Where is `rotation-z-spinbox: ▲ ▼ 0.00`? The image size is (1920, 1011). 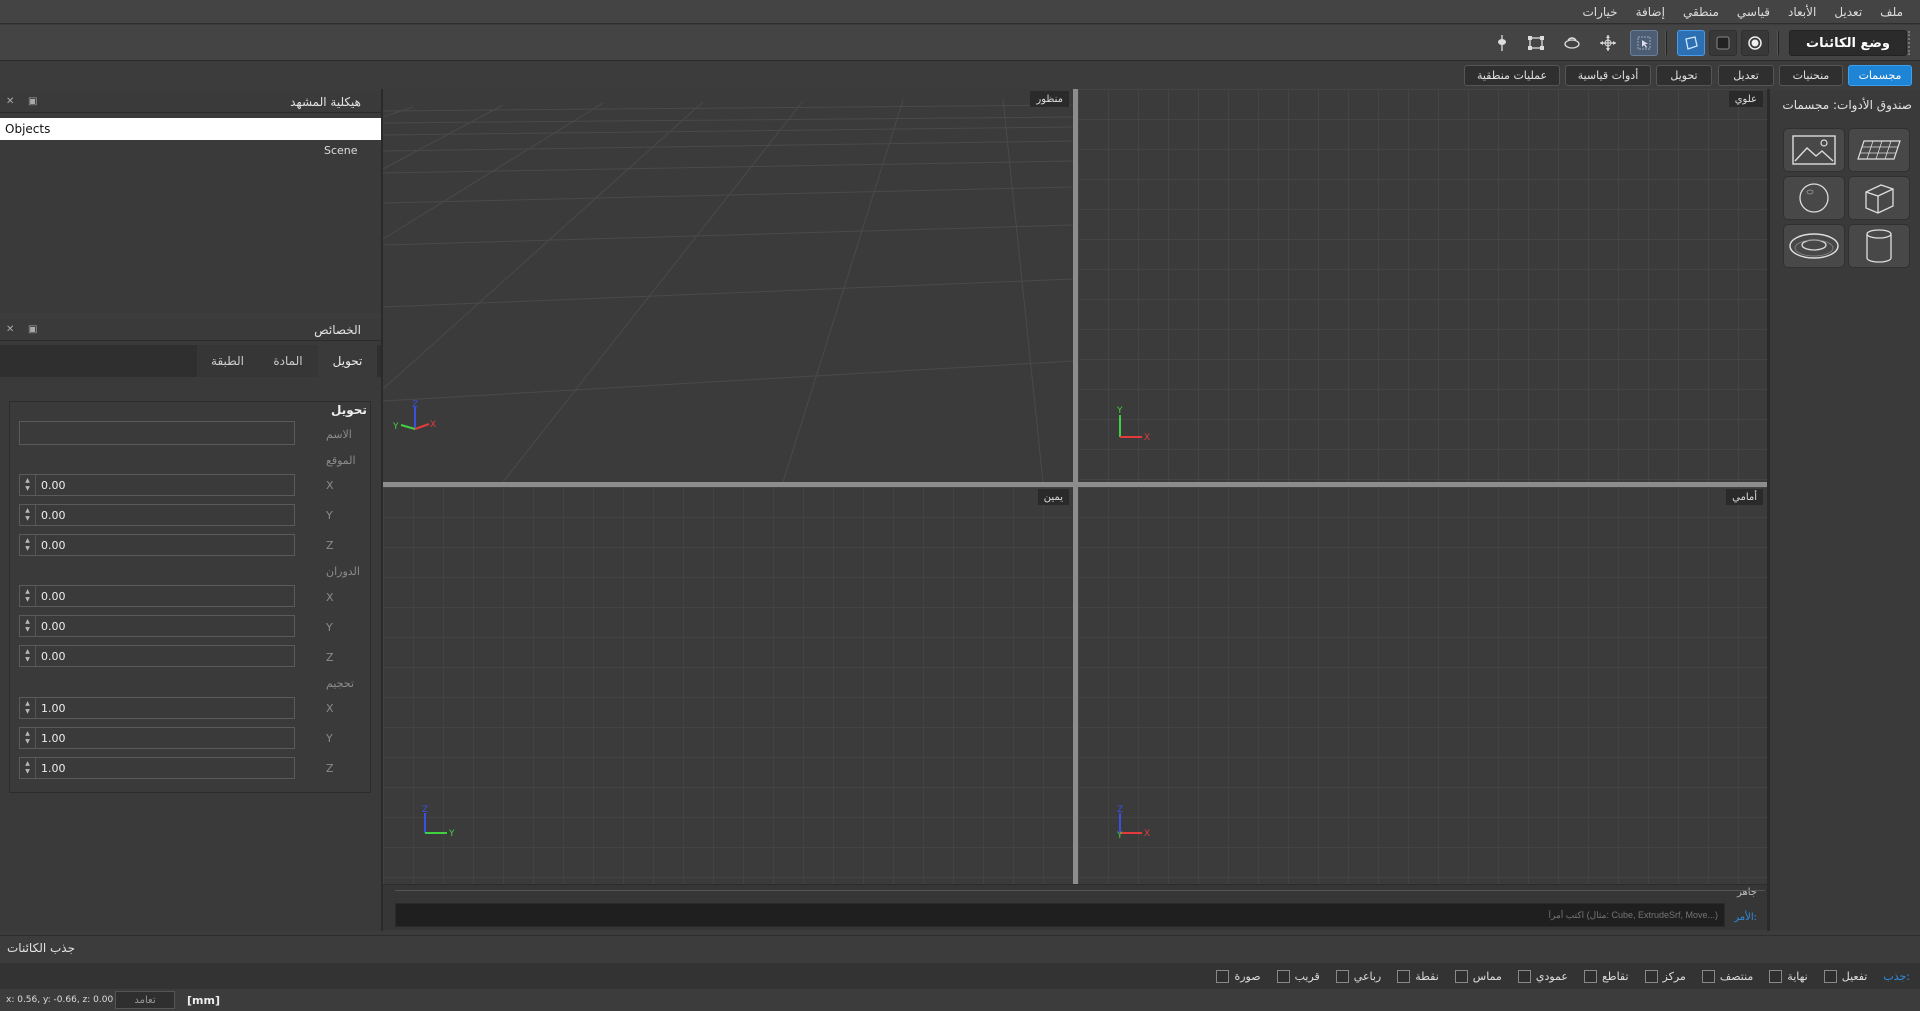 rotation-z-spinbox: ▲ ▼ 0.00 is located at coordinates (157, 656).